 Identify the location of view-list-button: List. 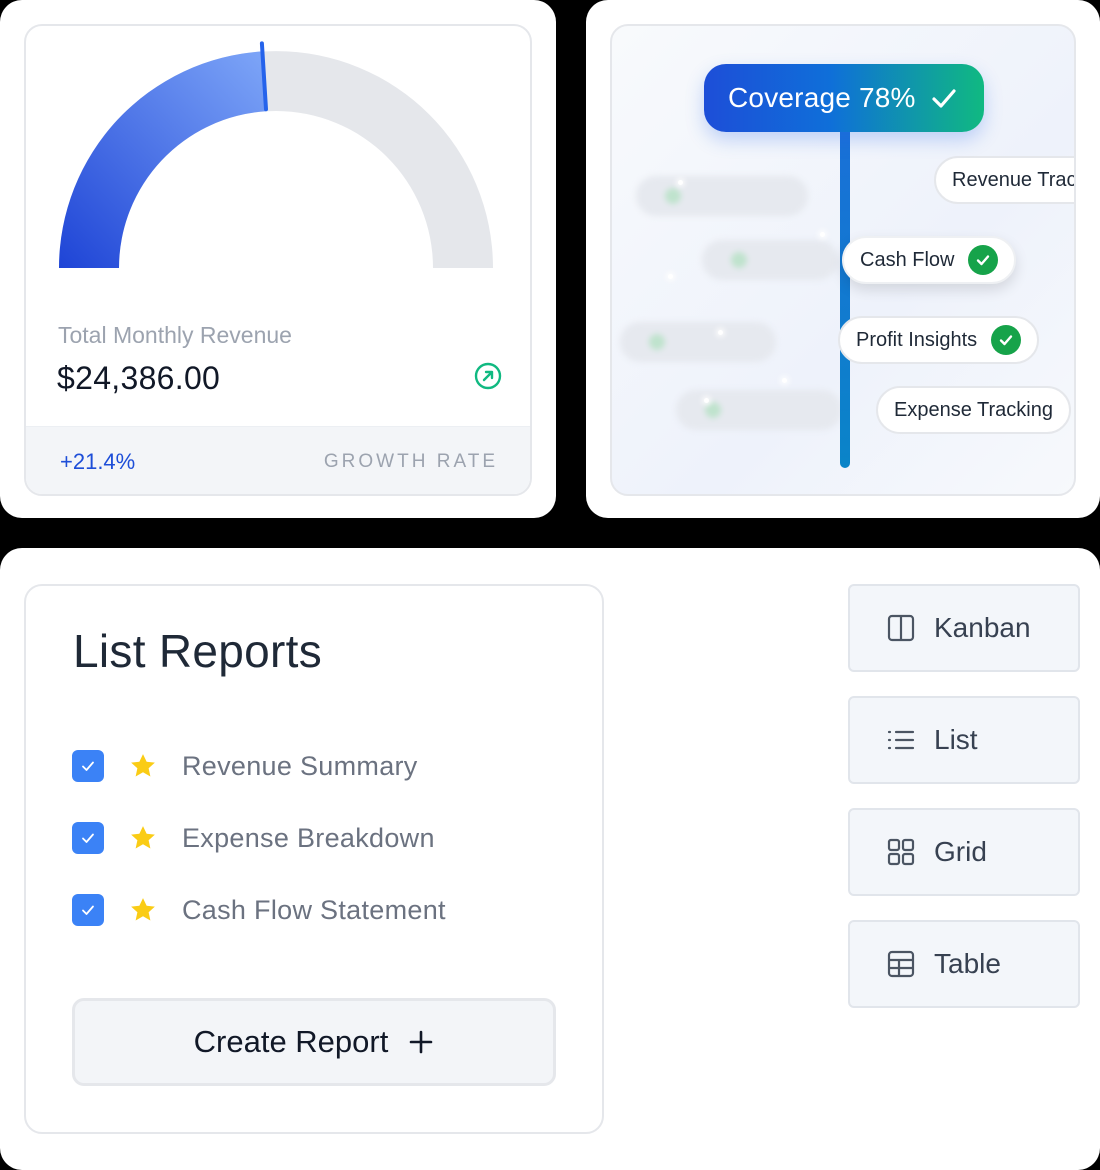
(964, 740).